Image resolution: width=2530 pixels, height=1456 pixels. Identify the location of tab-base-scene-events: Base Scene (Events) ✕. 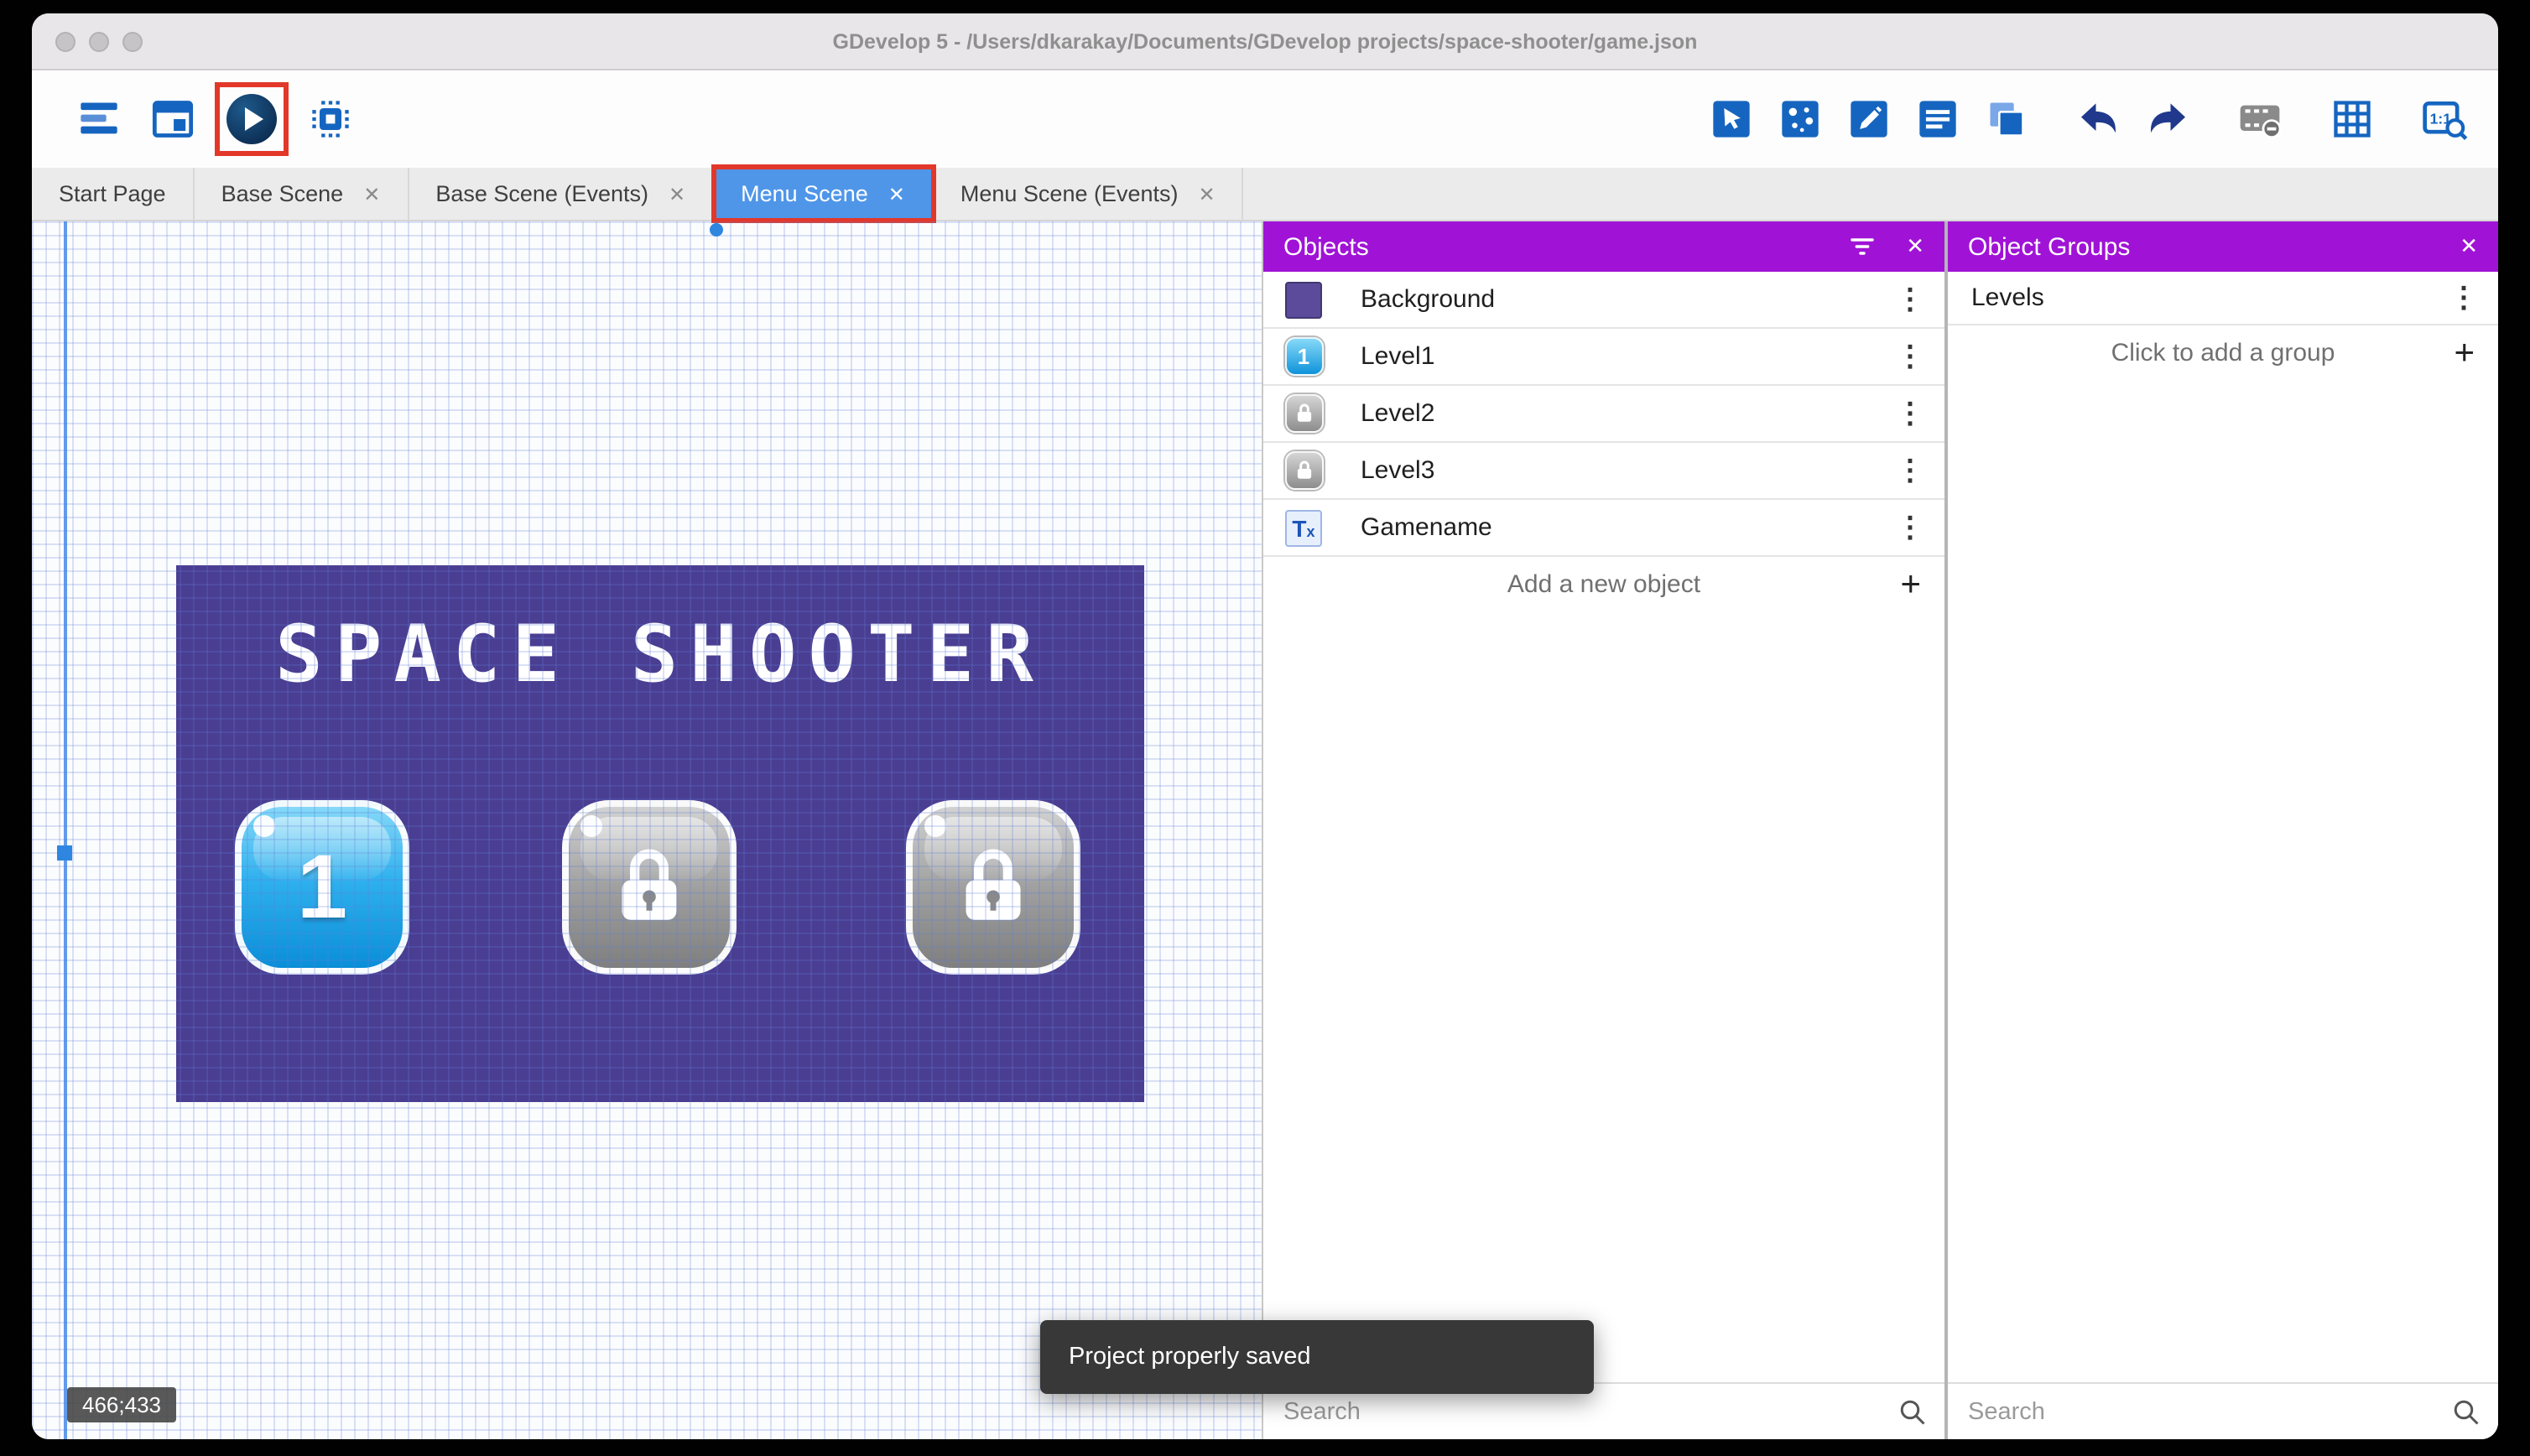
(562, 194).